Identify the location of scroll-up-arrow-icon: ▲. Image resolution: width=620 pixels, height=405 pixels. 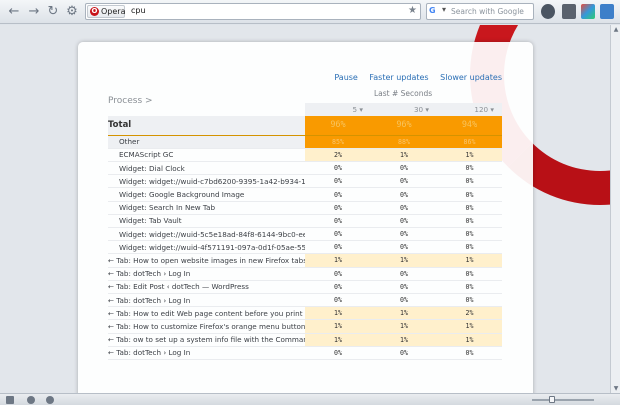
(616, 29).